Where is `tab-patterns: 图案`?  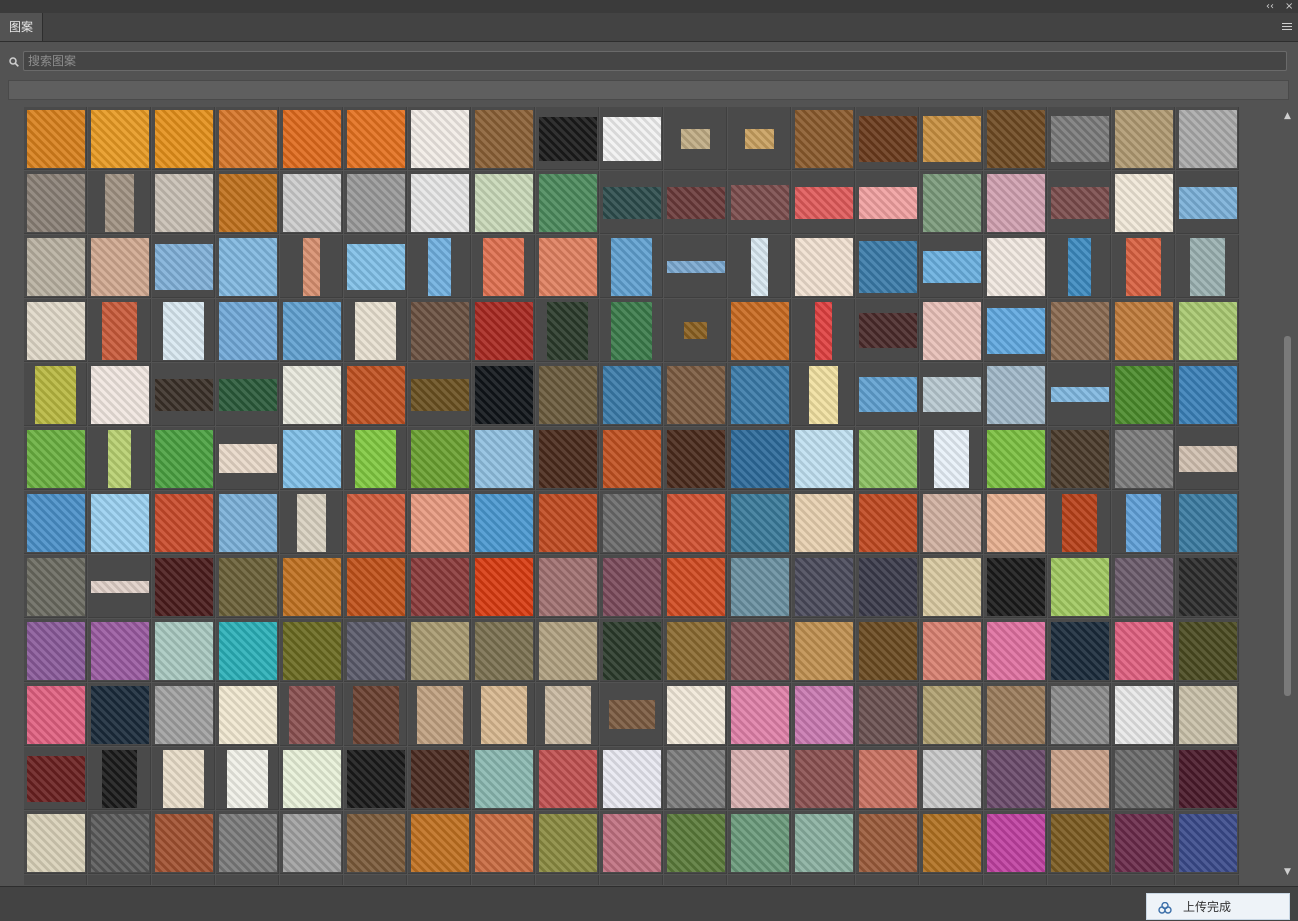 tab-patterns: 图案 is located at coordinates (21, 27).